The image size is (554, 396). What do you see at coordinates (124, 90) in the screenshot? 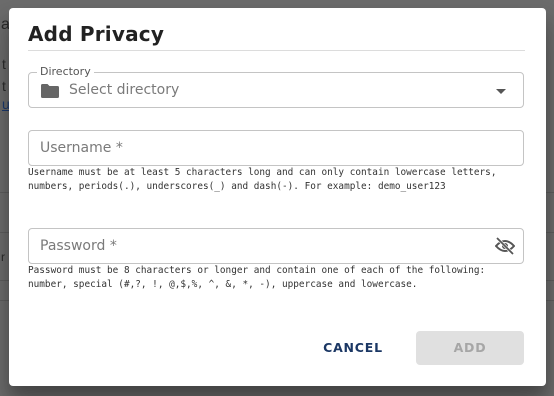
I see `directory-placeholder: Select directory` at bounding box center [124, 90].